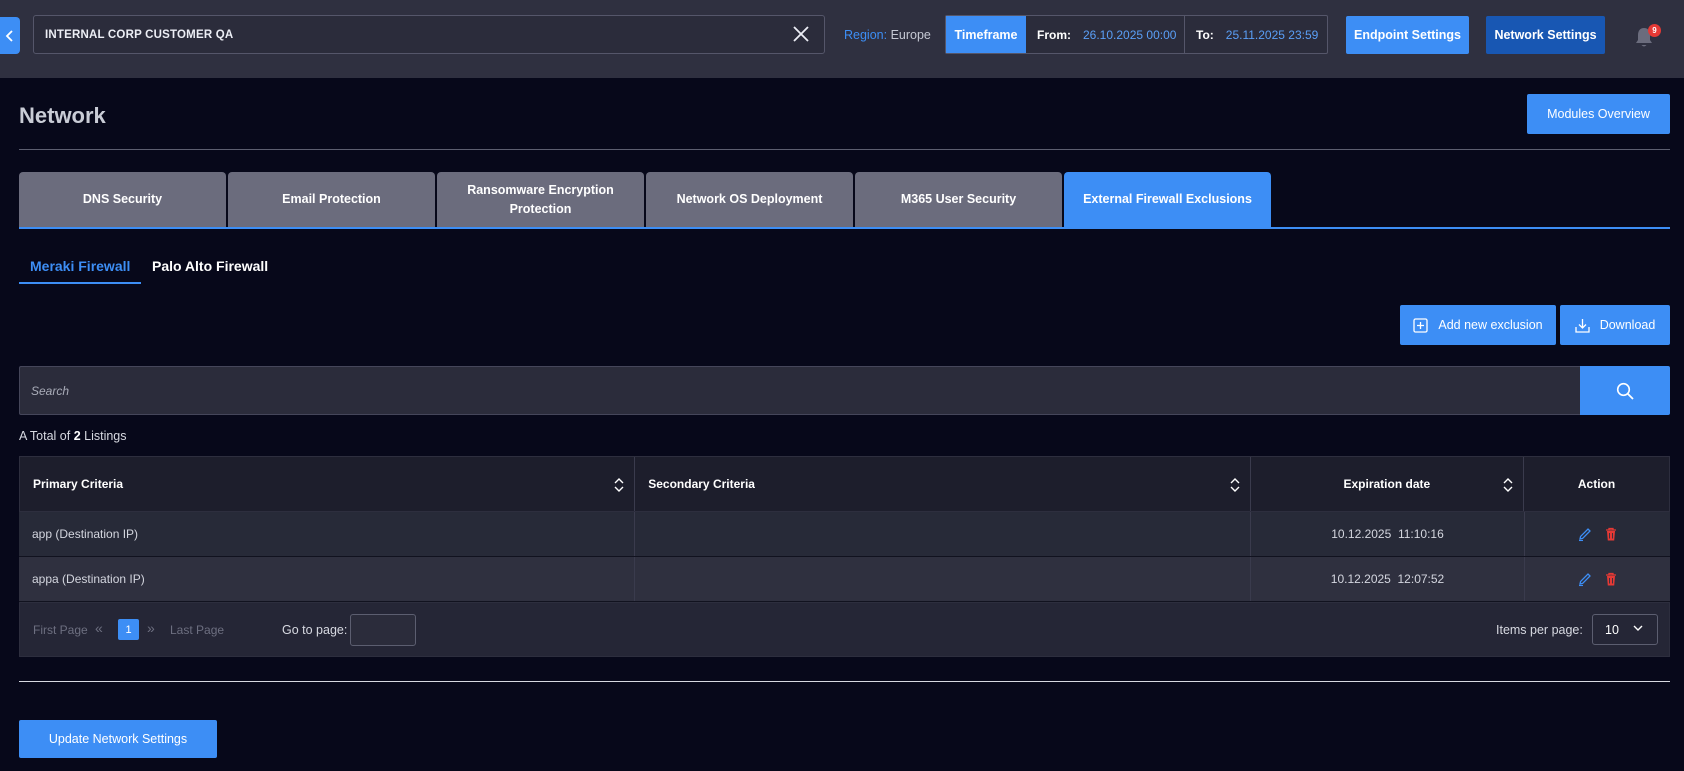 This screenshot has height=771, width=1684. I want to click on to-label: To:, so click(1205, 34).